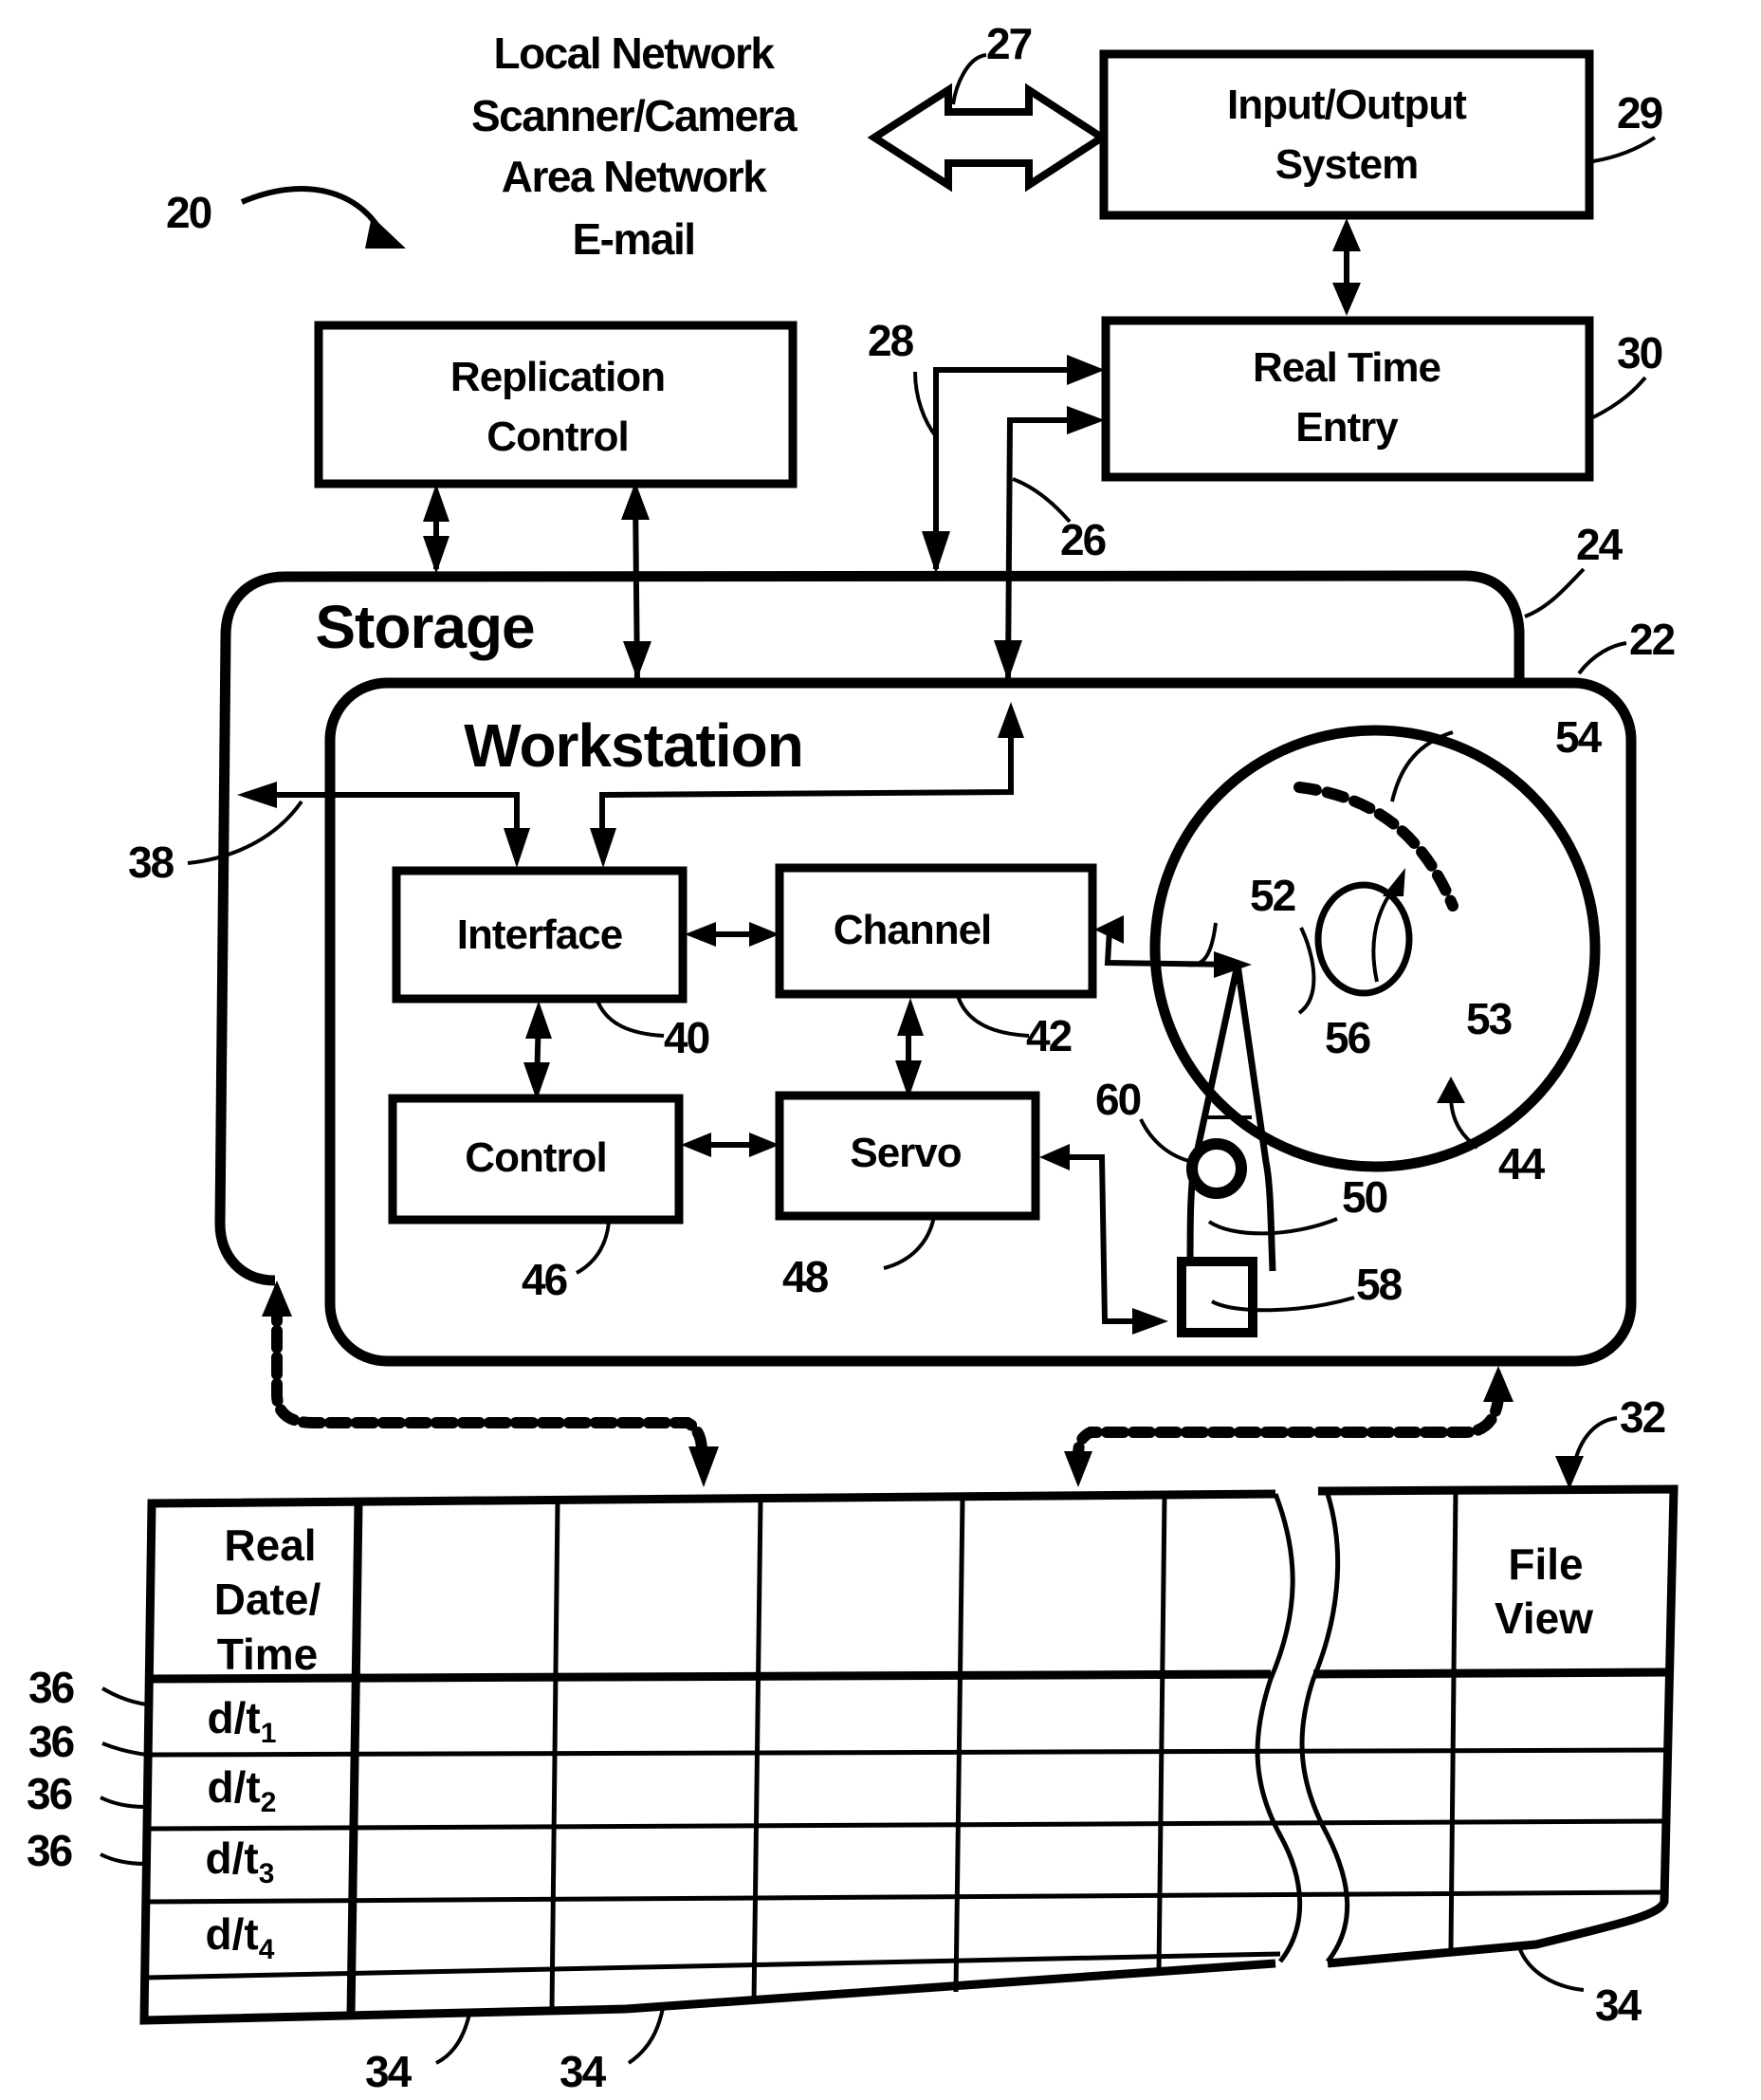 The width and height of the screenshot is (1761, 2100). What do you see at coordinates (1217, 1297) in the screenshot?
I see `actuator-coil` at bounding box center [1217, 1297].